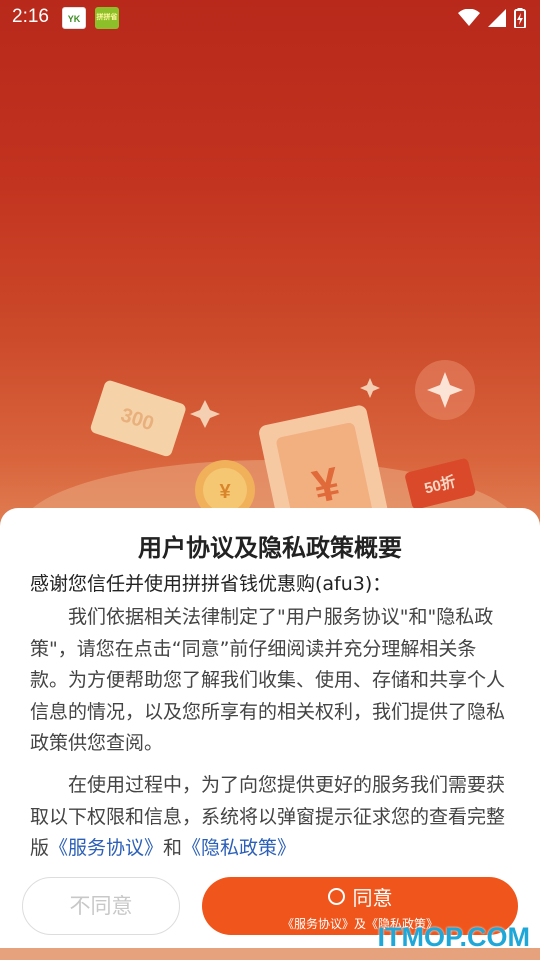 This screenshot has height=960, width=540. I want to click on agree-button-main: 同意, so click(360, 896).